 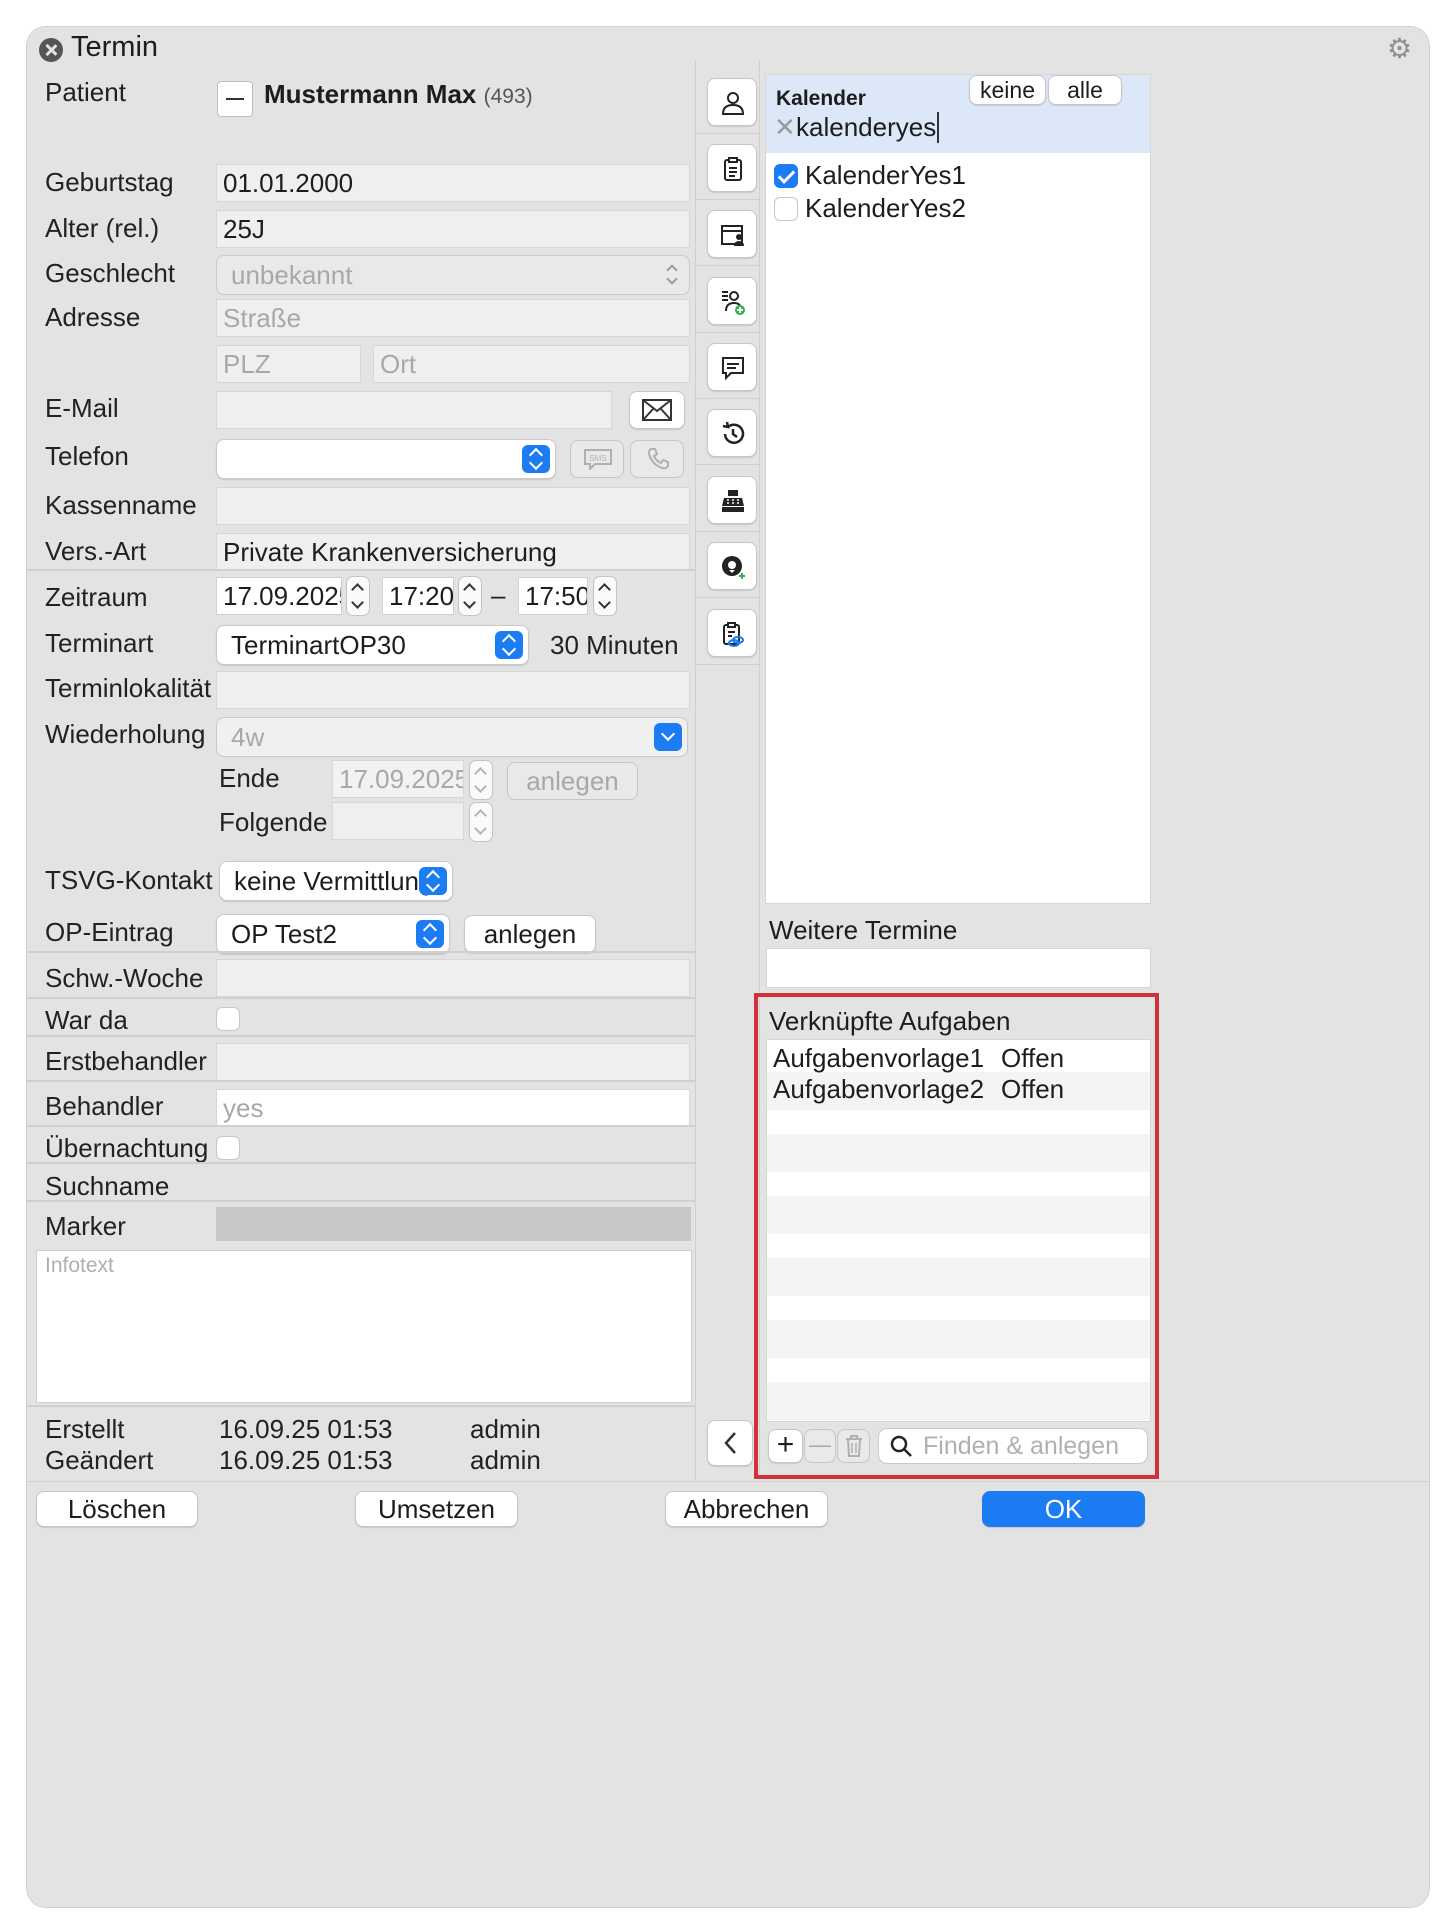 I want to click on tsvg-select: keine Vermittlung, so click(x=336, y=881).